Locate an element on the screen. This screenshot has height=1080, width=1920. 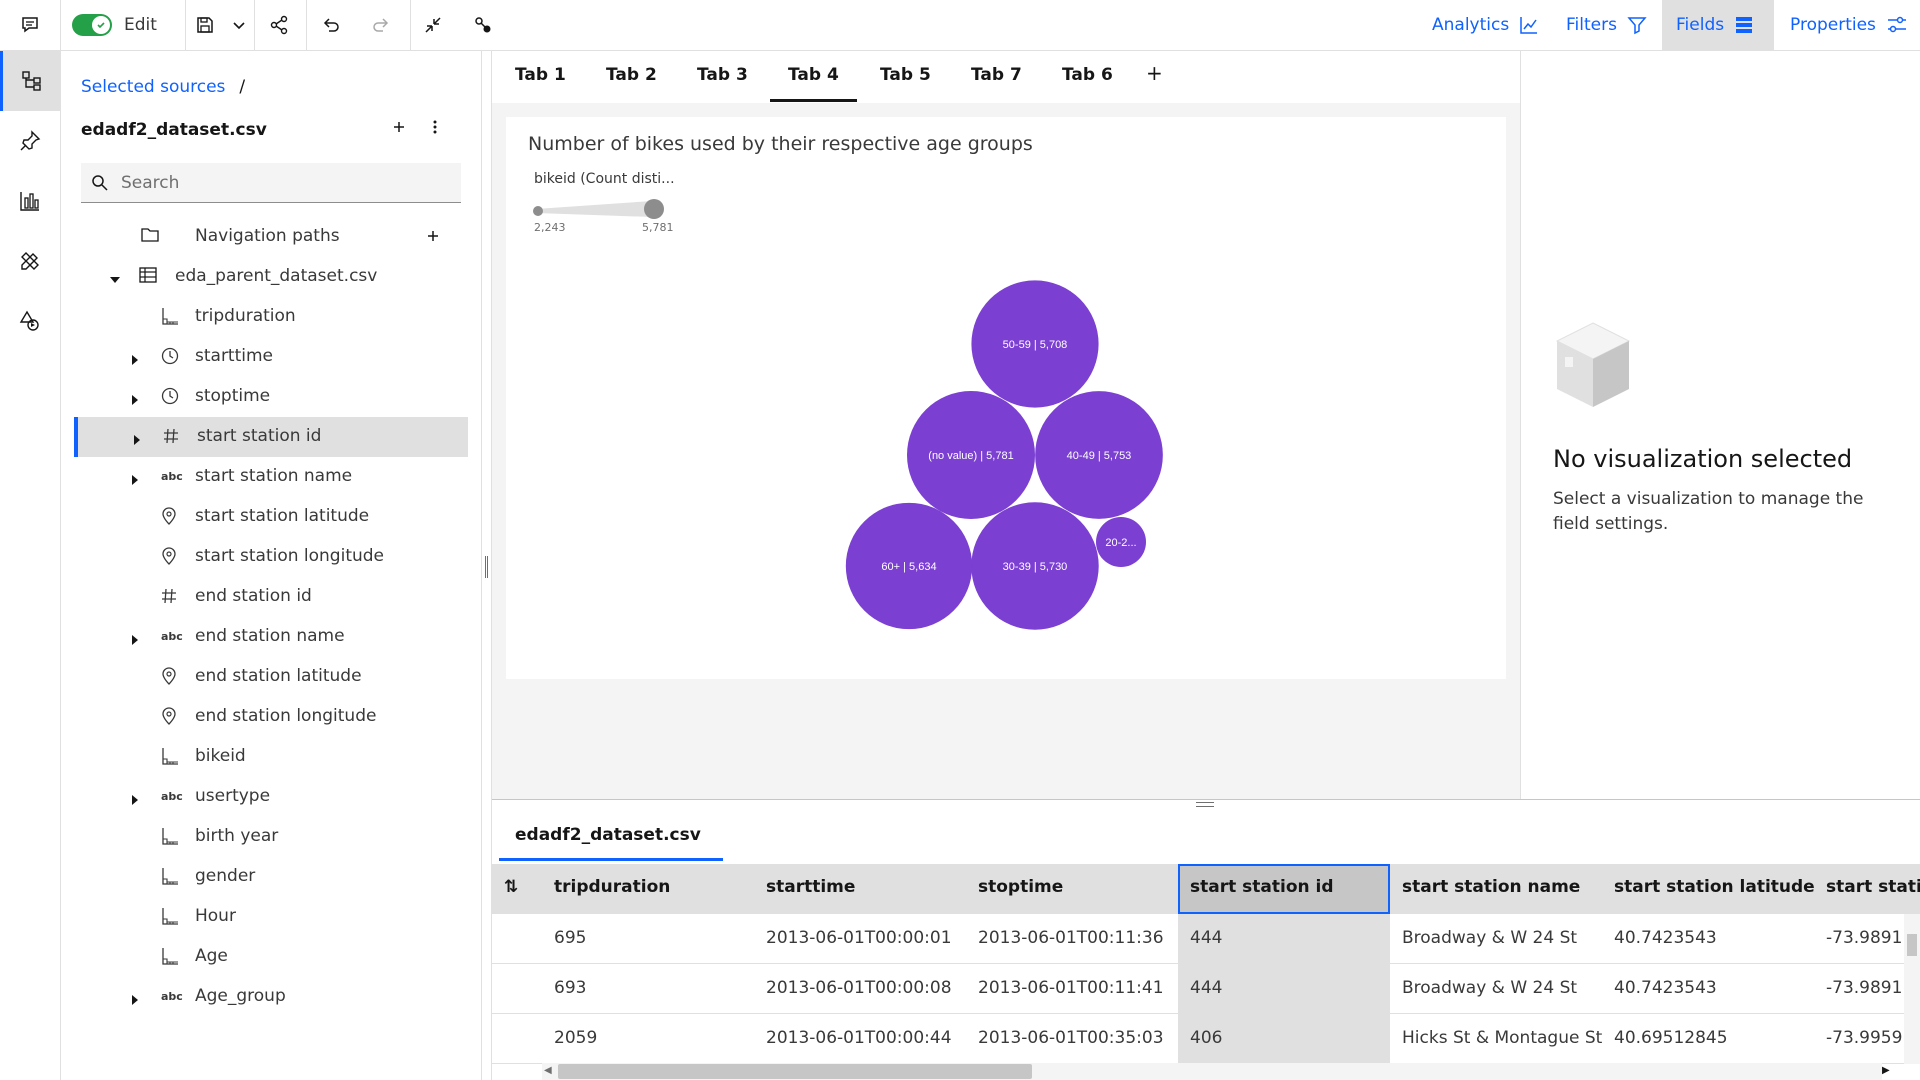
redo-button is located at coordinates (381, 25).